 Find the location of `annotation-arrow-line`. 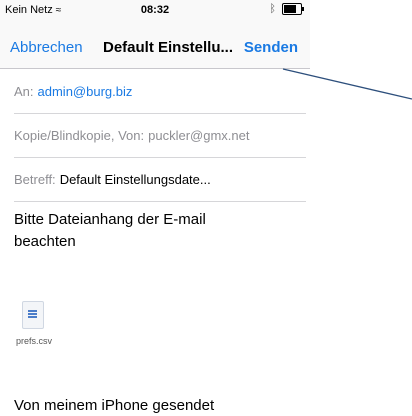

annotation-arrow-line is located at coordinates (347, 84).